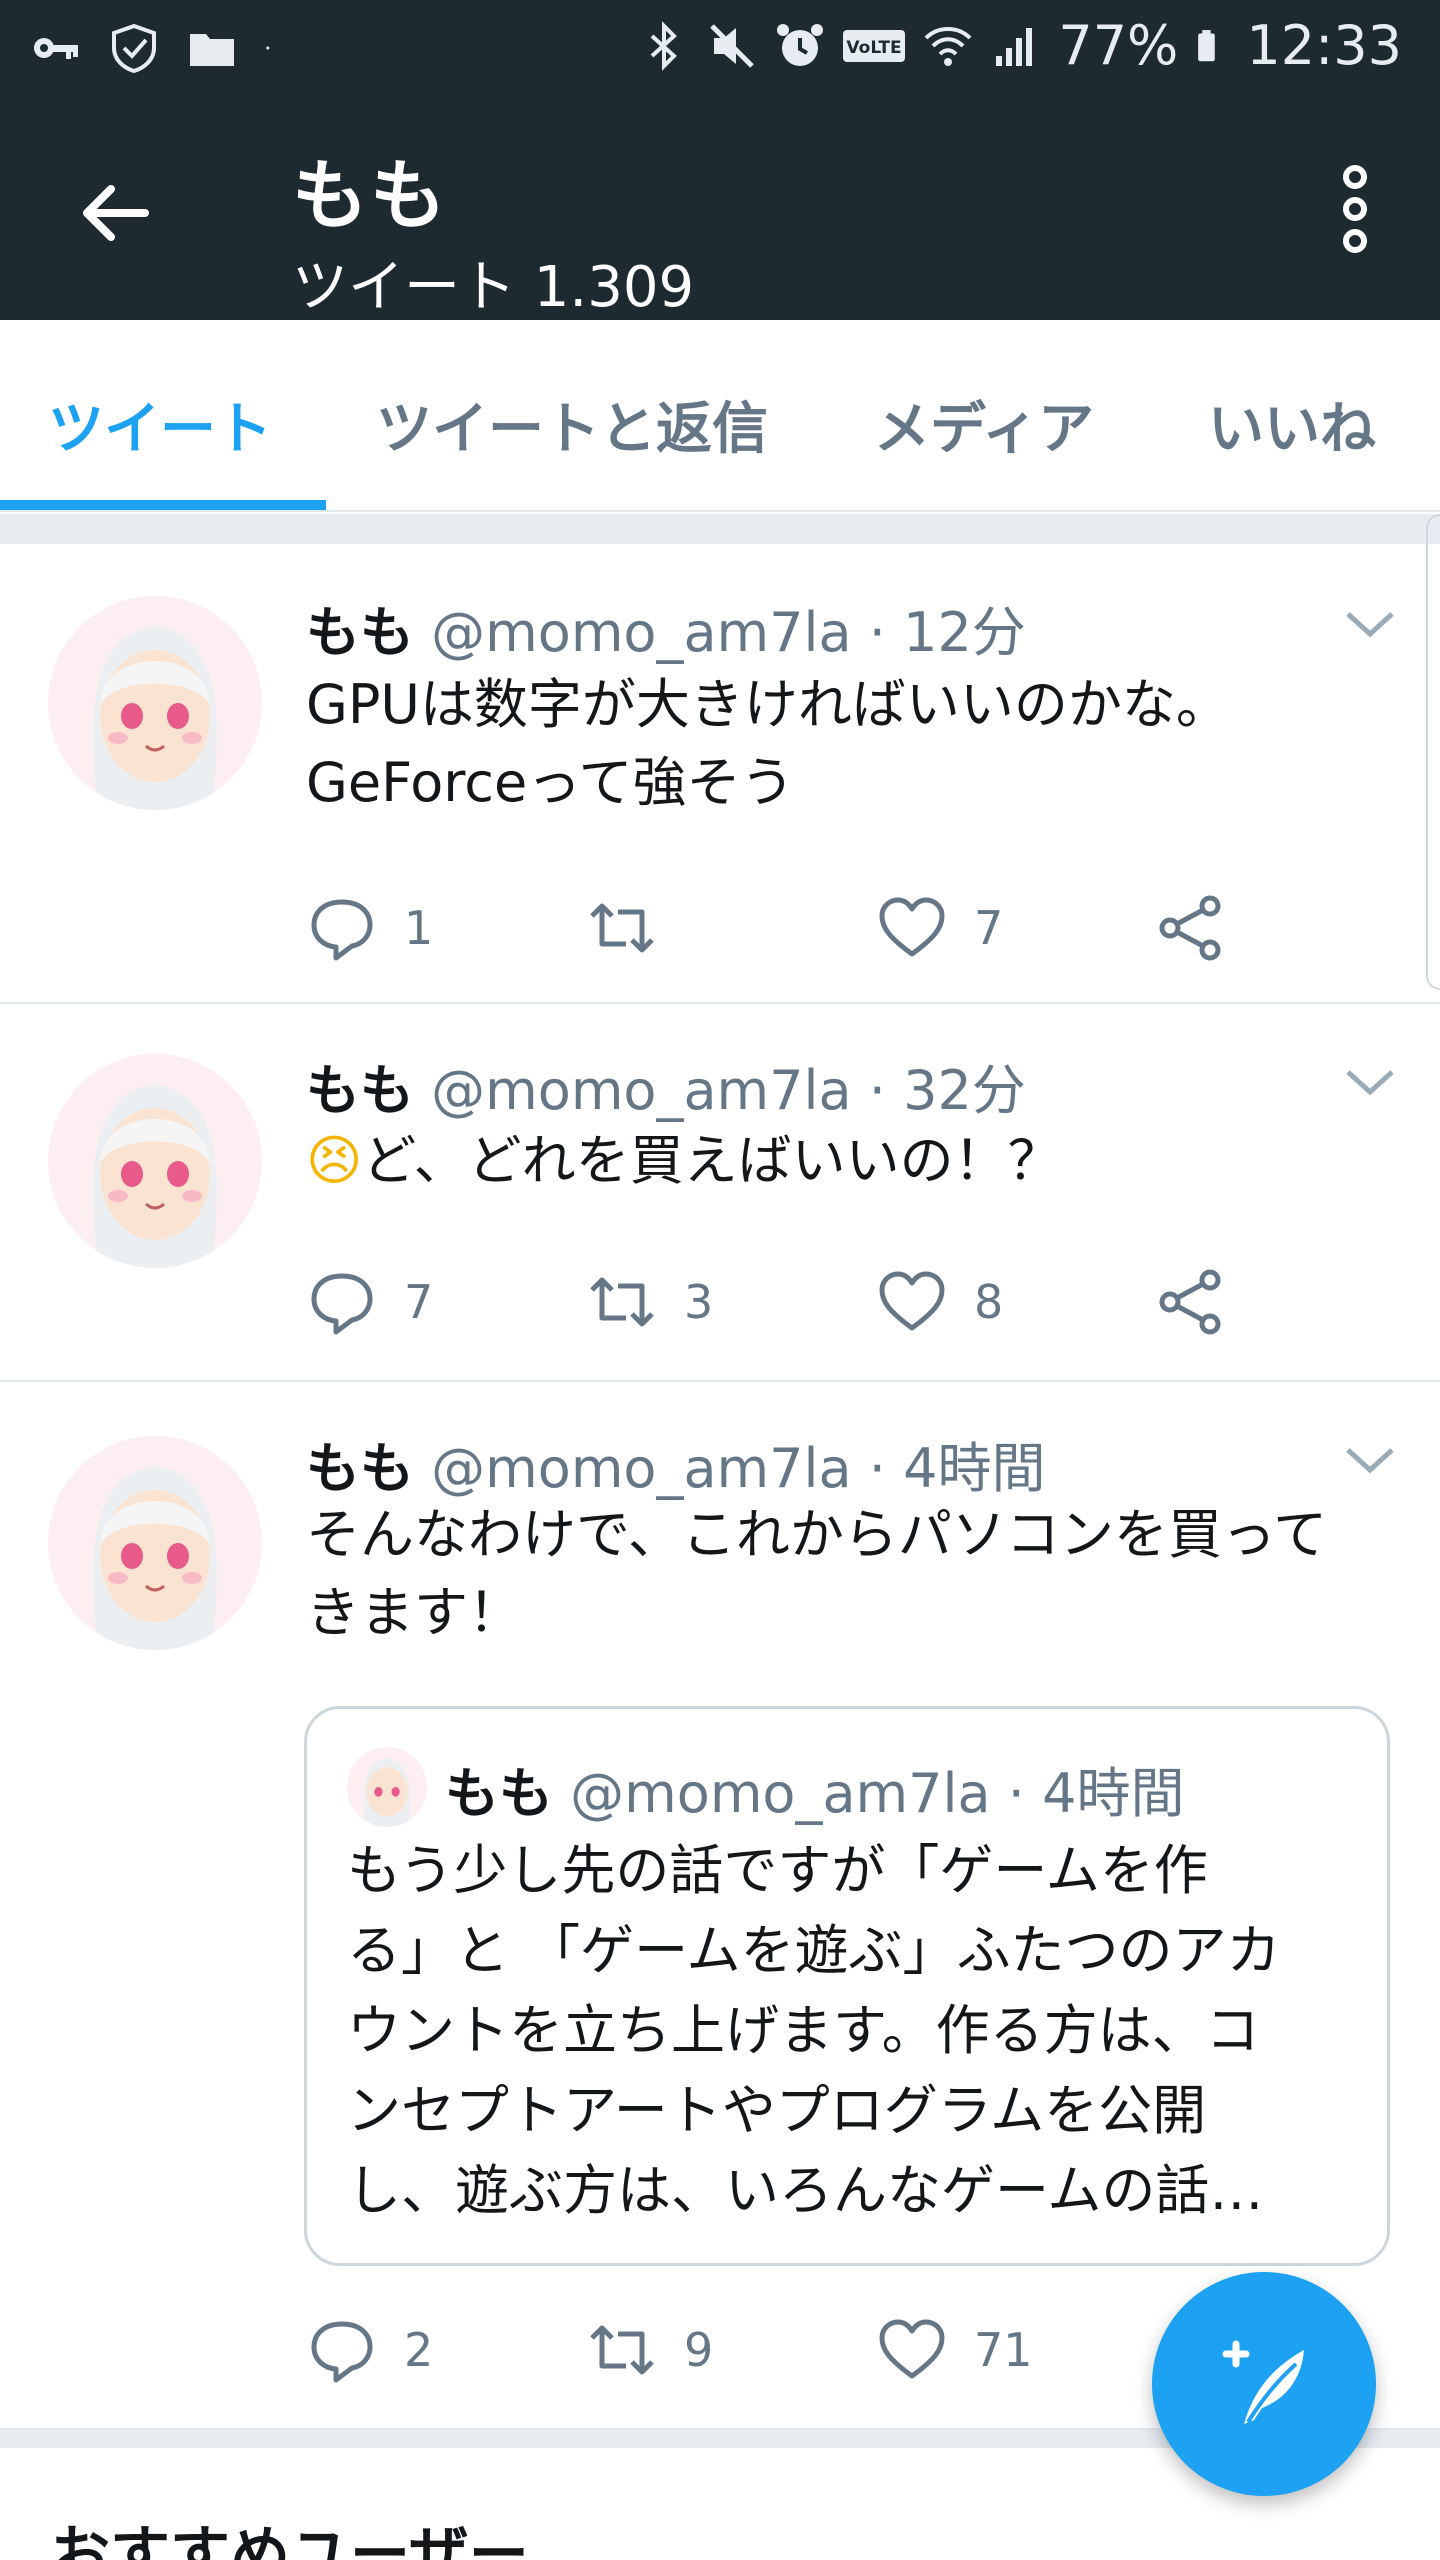 This screenshot has height=2560, width=1440. What do you see at coordinates (414, 1612) in the screenshot?
I see `tweet-text-line: きます！` at bounding box center [414, 1612].